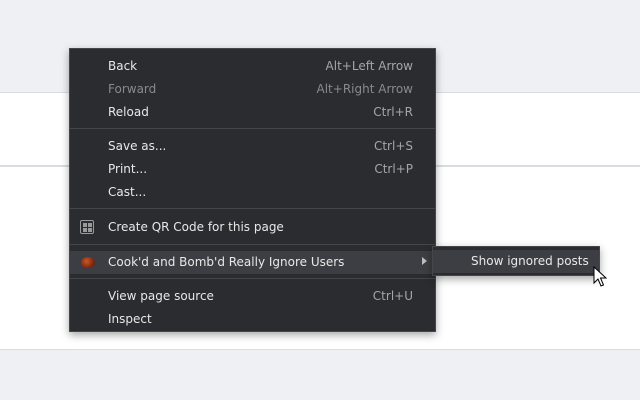 The image size is (640, 400). What do you see at coordinates (88, 262) in the screenshot?
I see `extension-icon` at bounding box center [88, 262].